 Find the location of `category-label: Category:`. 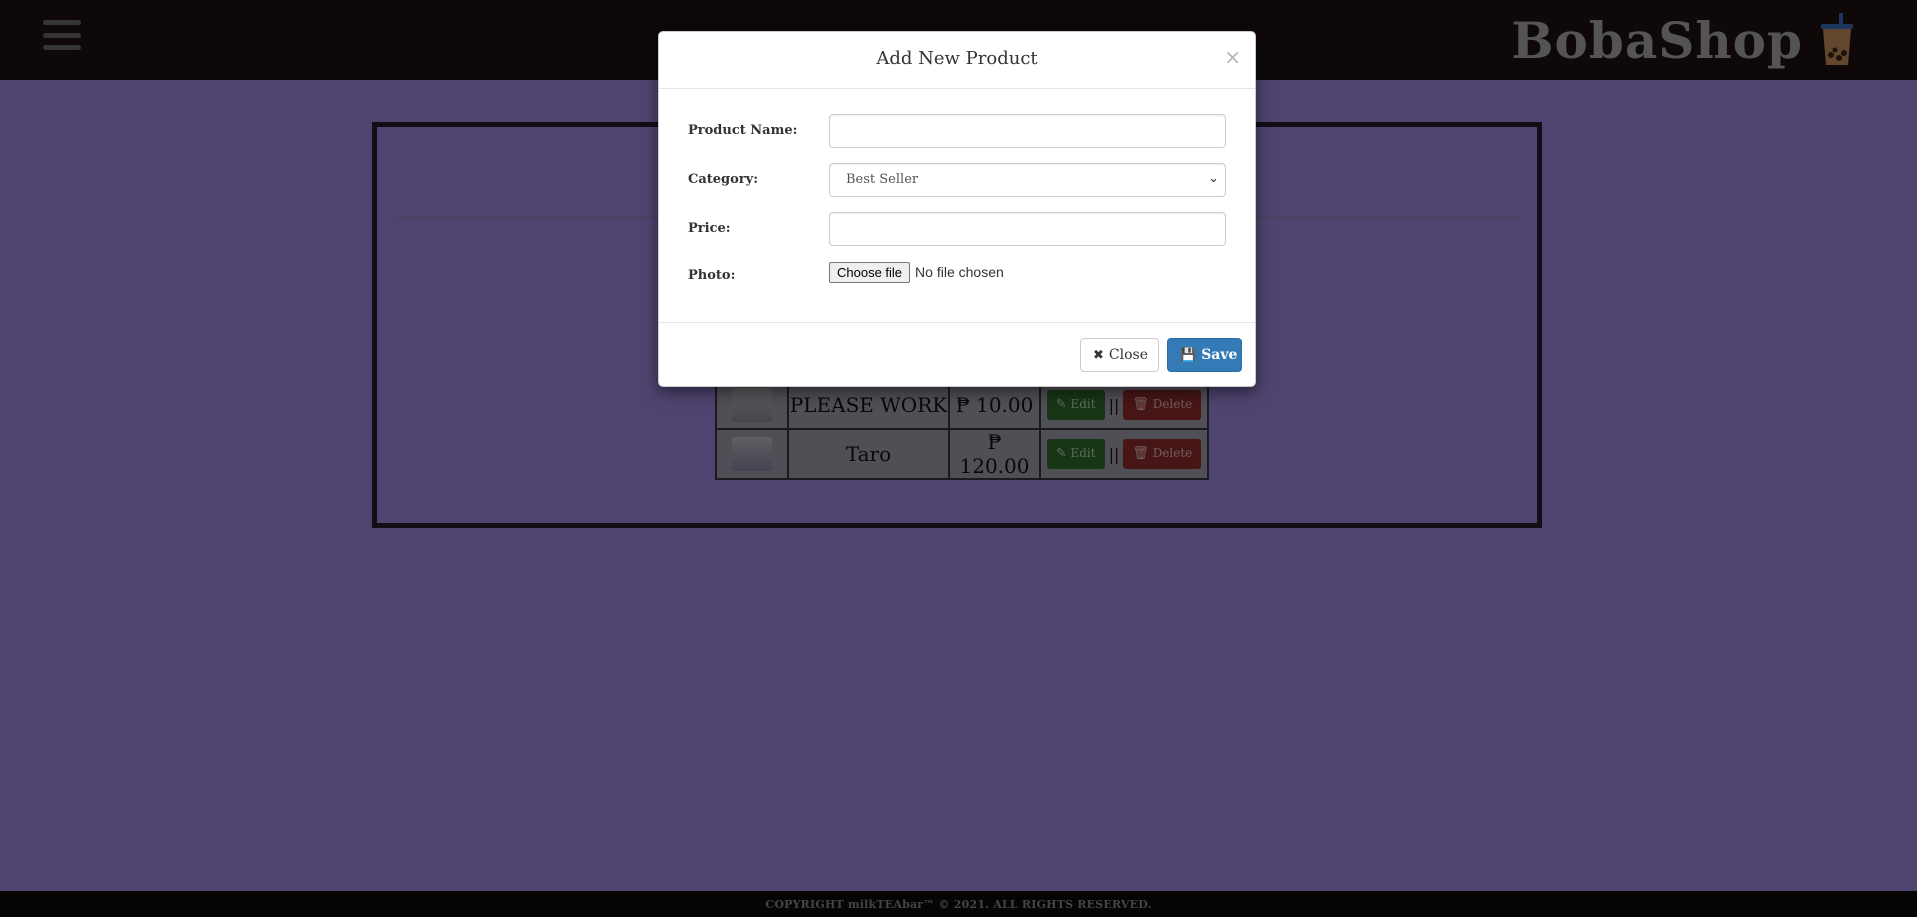

category-label: Category: is located at coordinates (723, 179).